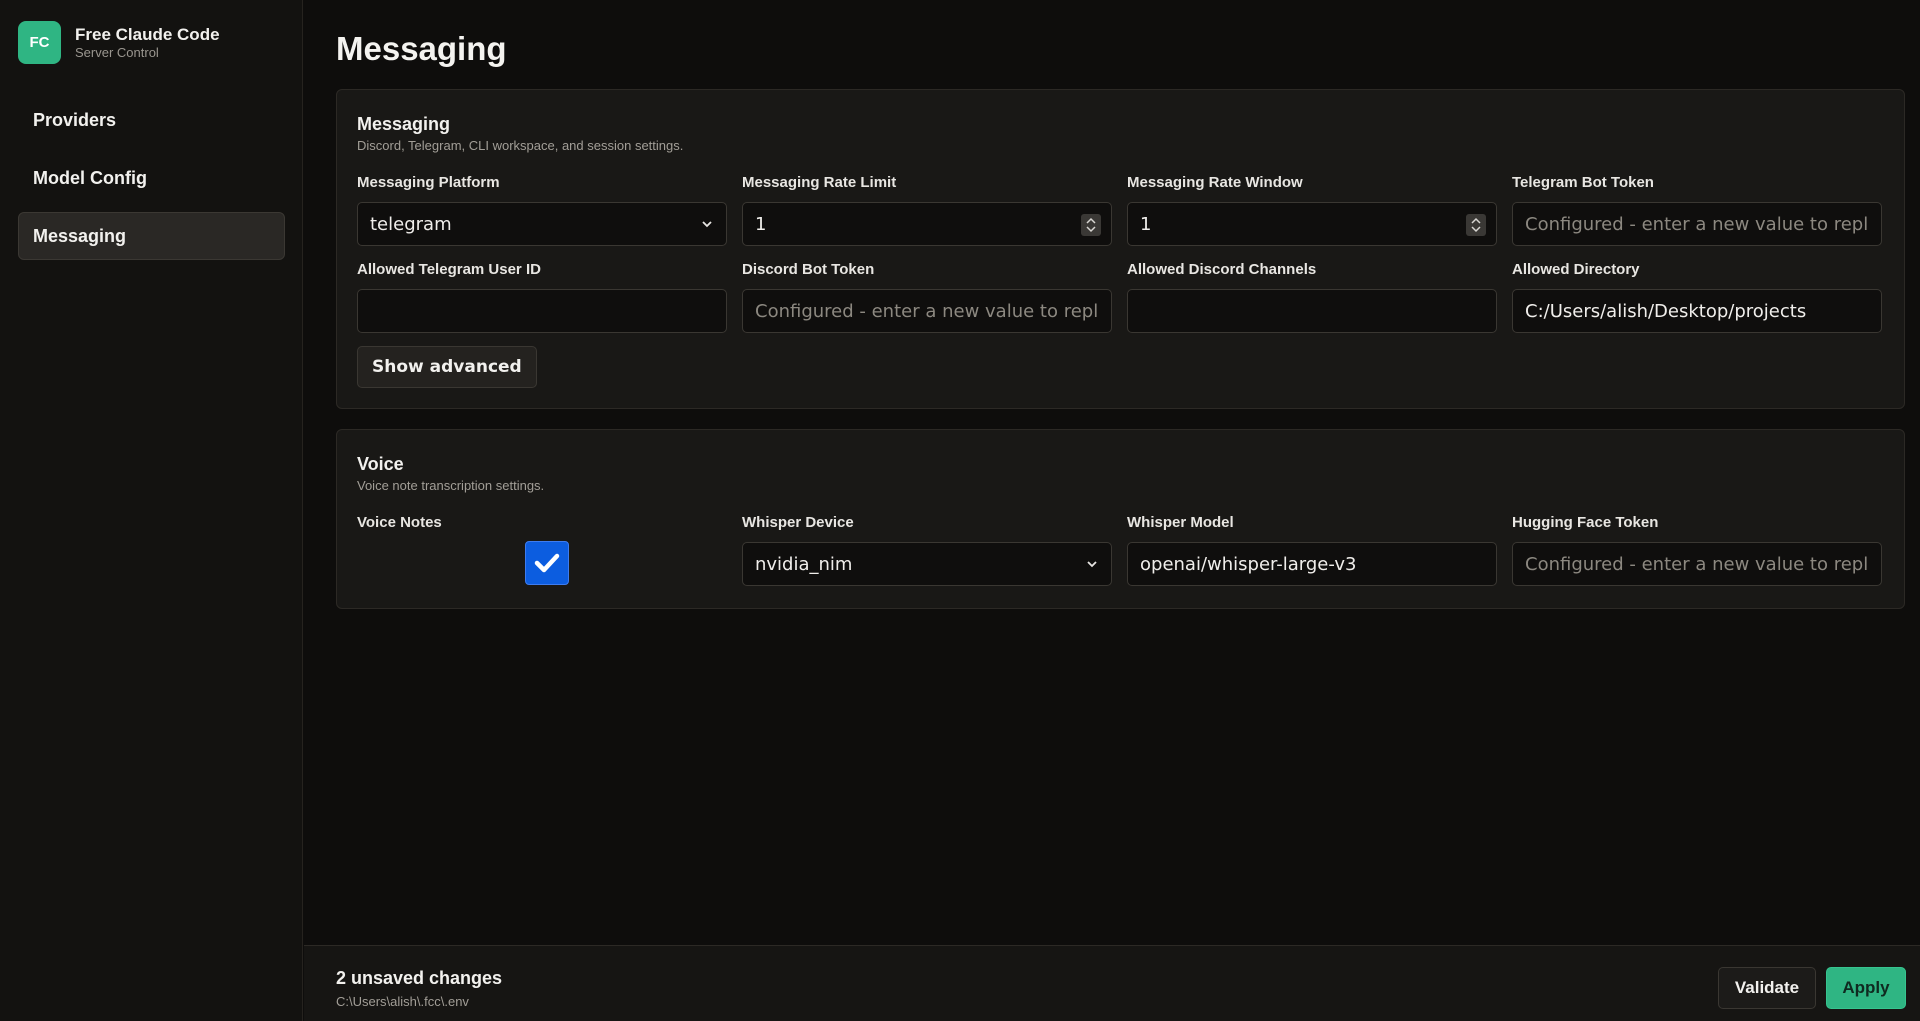  Describe the element at coordinates (1215, 182) in the screenshot. I see `messaging-rate-window-label: Messaging Rate Window` at that location.